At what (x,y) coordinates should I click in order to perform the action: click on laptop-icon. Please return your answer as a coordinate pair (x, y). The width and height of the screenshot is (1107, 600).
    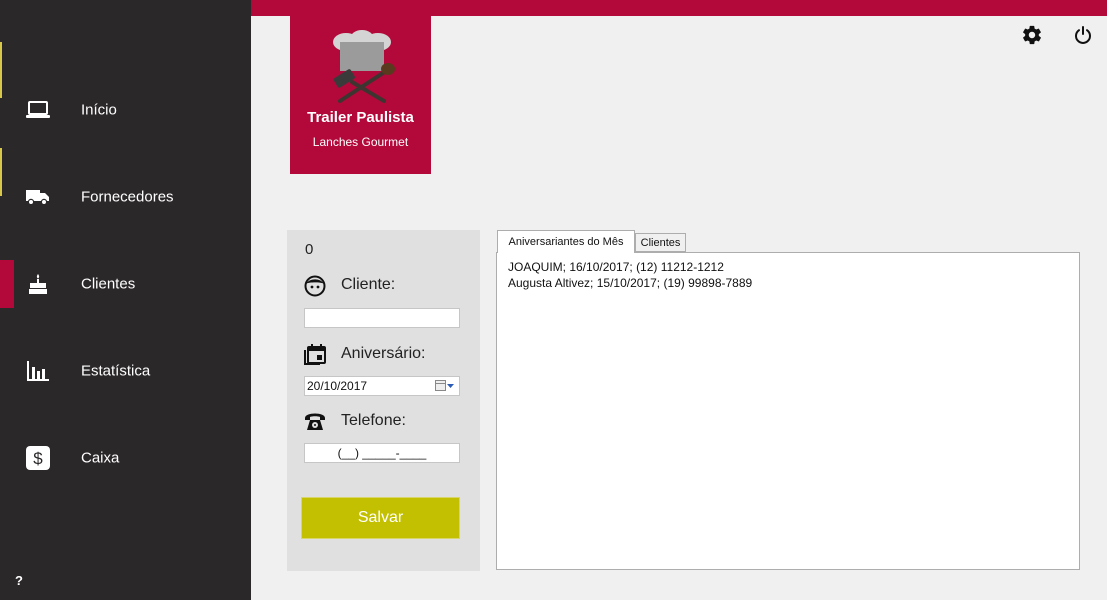
    Looking at the image, I should click on (38, 110).